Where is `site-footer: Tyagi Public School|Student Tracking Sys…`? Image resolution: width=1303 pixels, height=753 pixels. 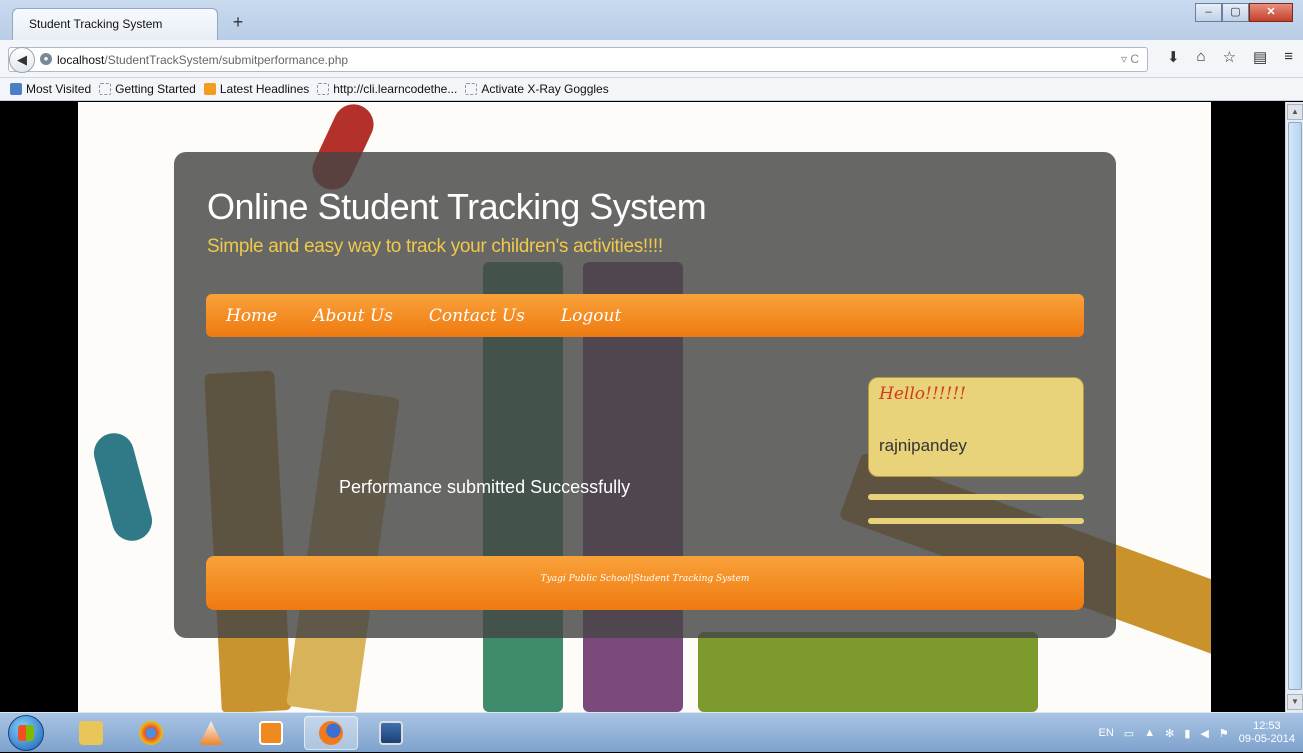
site-footer: Tyagi Public School|Student Tracking Sys… is located at coordinates (645, 583).